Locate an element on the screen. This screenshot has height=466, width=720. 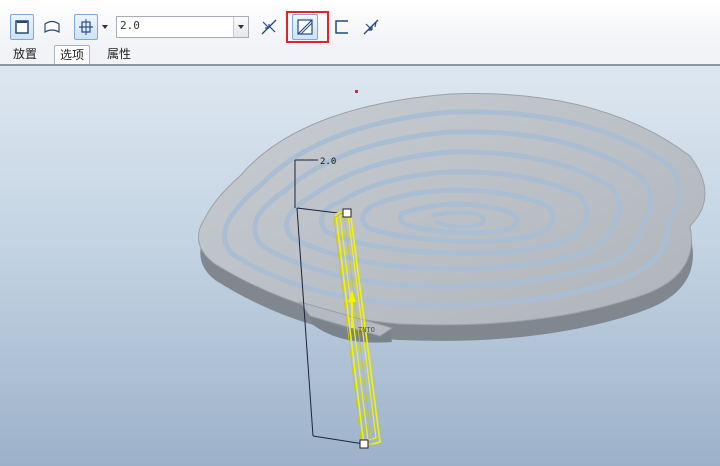
surface-extrude-button is located at coordinates (52, 27).